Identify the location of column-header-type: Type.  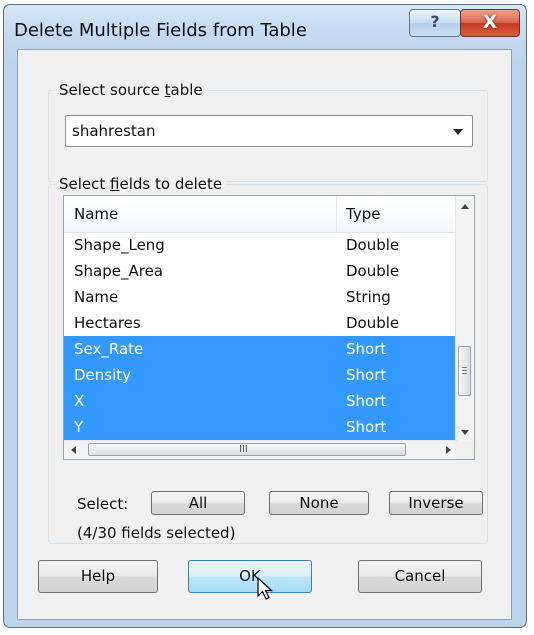
(363, 214).